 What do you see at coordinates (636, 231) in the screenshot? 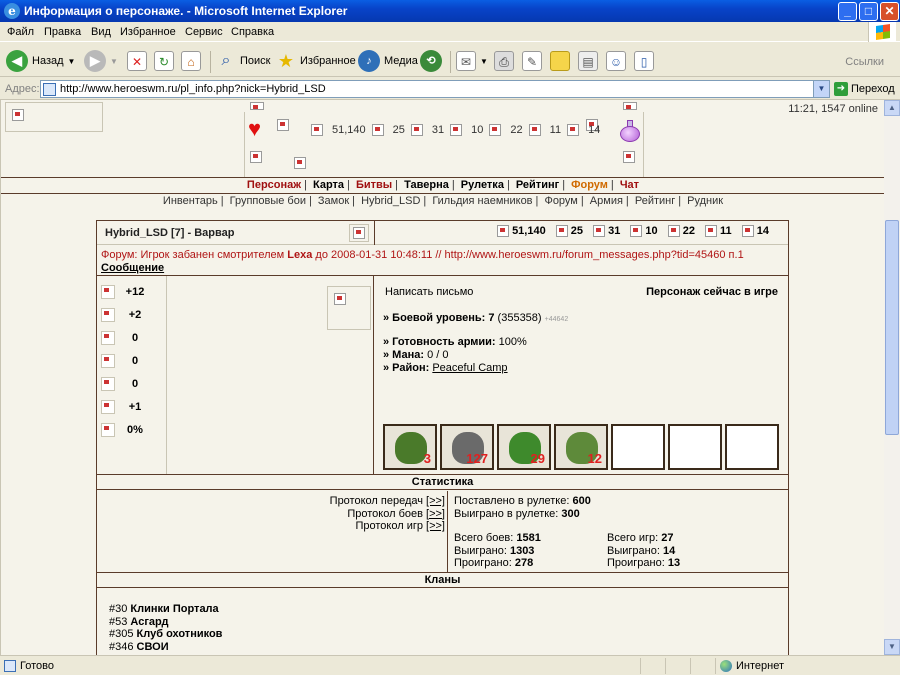
I see `mercury-icon` at bounding box center [636, 231].